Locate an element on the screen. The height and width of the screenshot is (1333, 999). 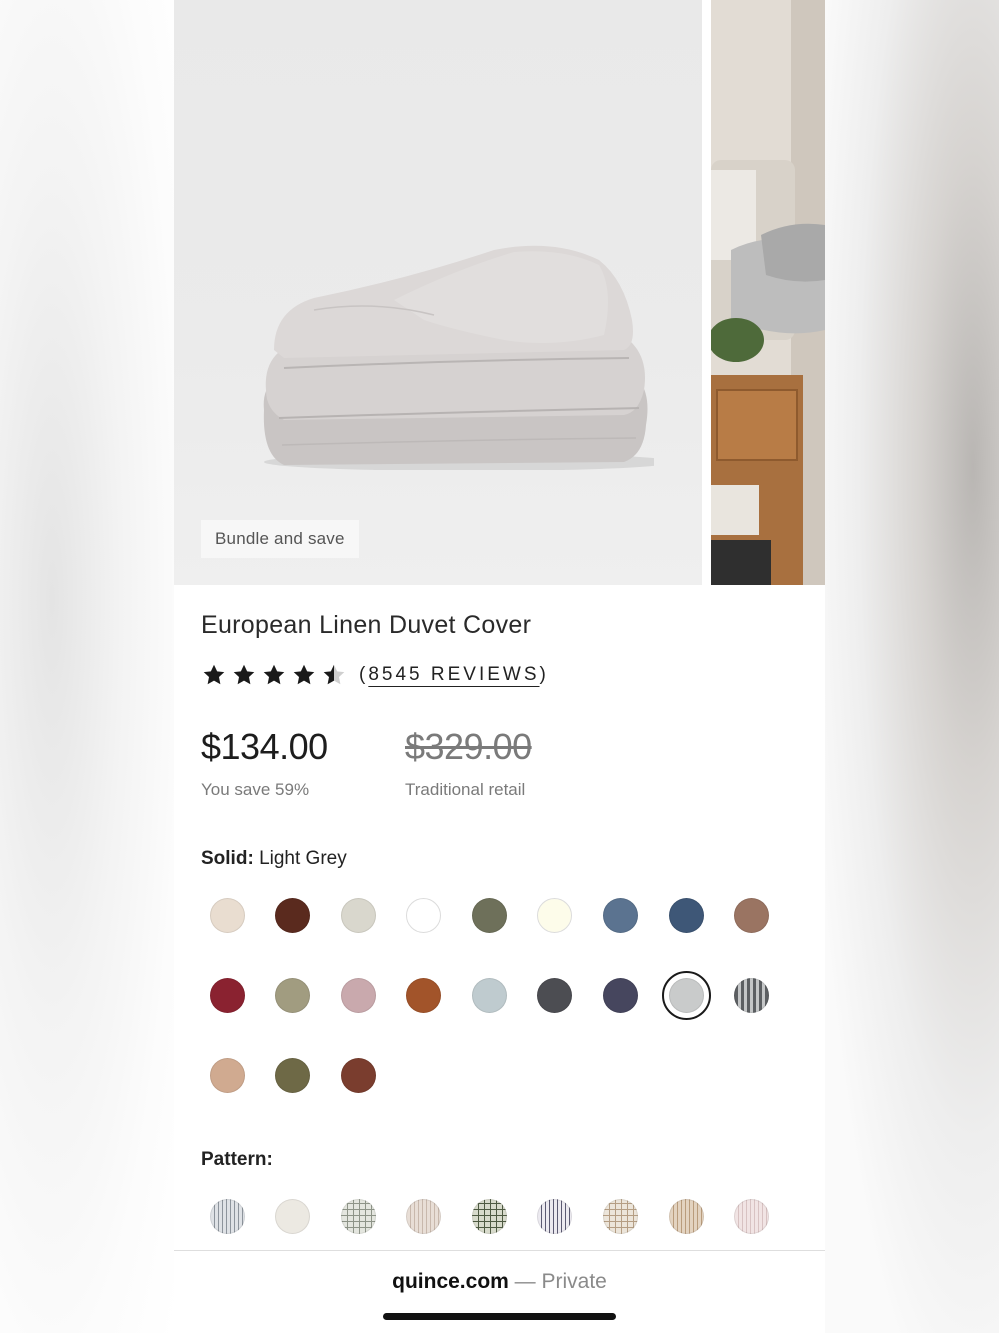
selected-color-name: Light Grey is located at coordinates (303, 858).